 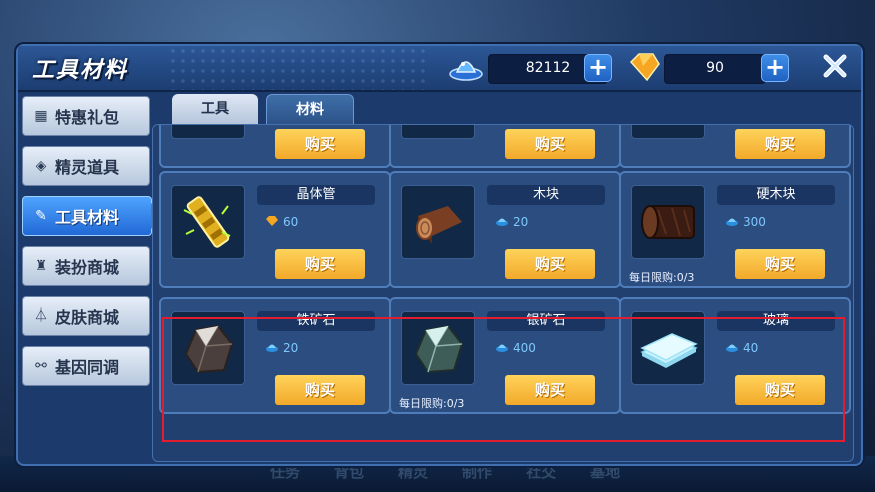 What do you see at coordinates (775, 68) in the screenshot?
I see `add-crystal-button: +` at bounding box center [775, 68].